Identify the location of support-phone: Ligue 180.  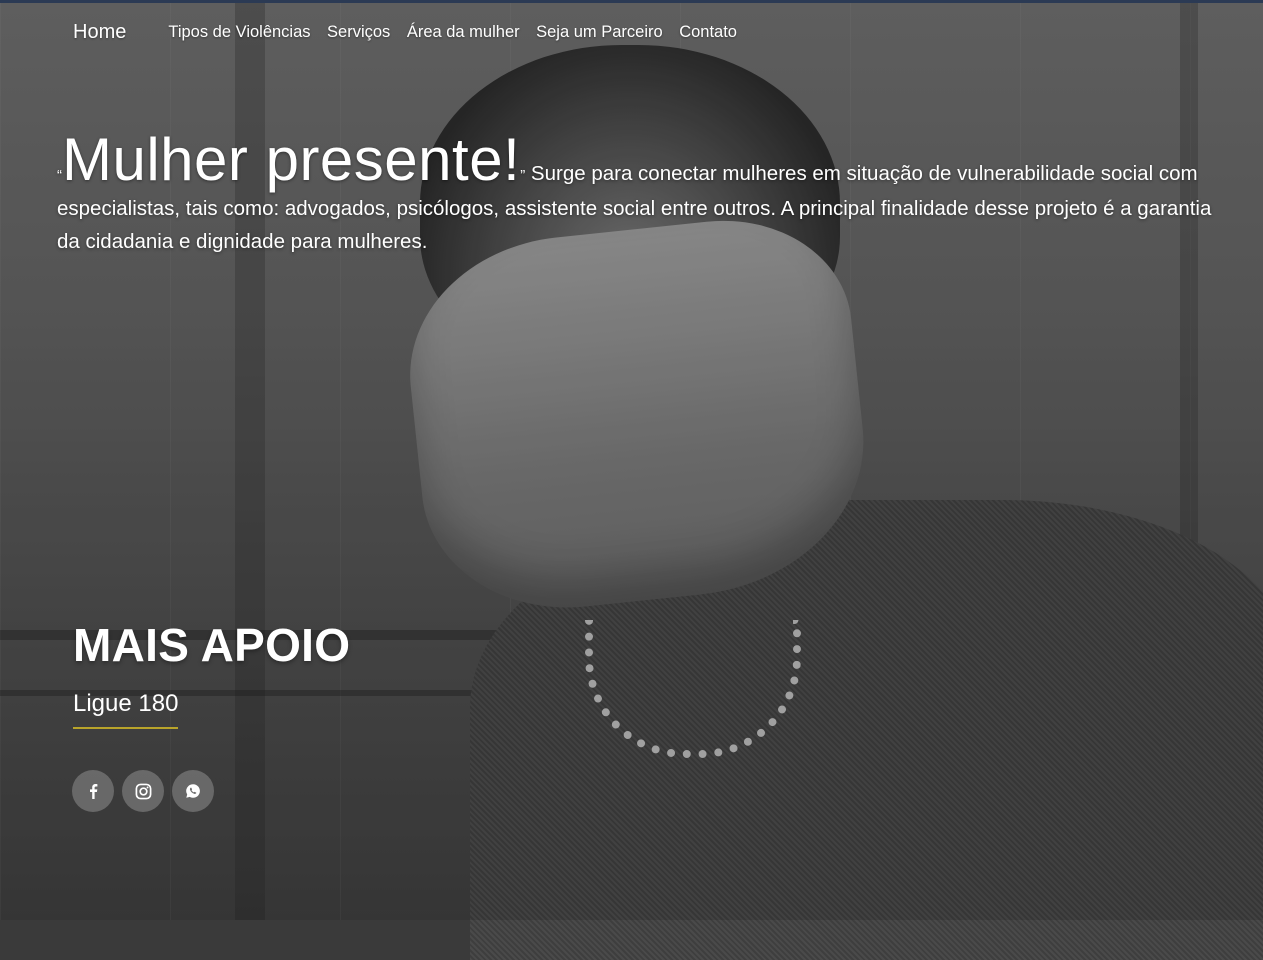
(126, 709).